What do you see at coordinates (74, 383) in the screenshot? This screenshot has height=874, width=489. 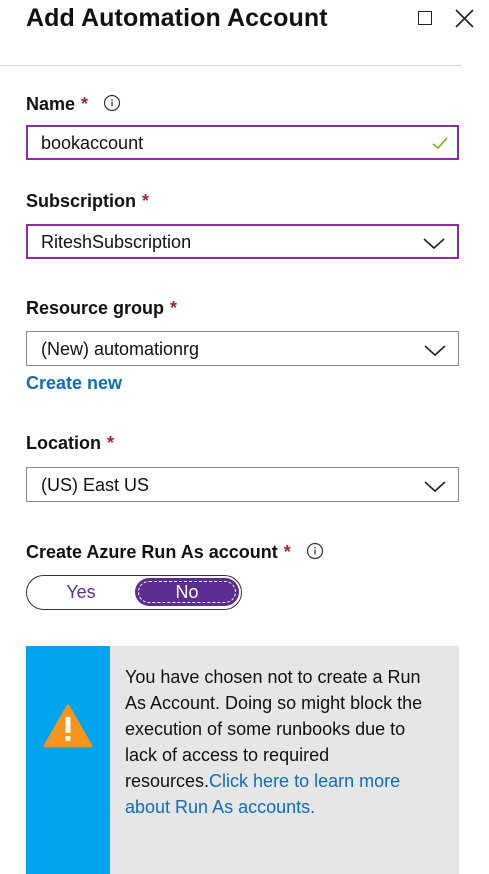 I see `create-new-link: Create new` at bounding box center [74, 383].